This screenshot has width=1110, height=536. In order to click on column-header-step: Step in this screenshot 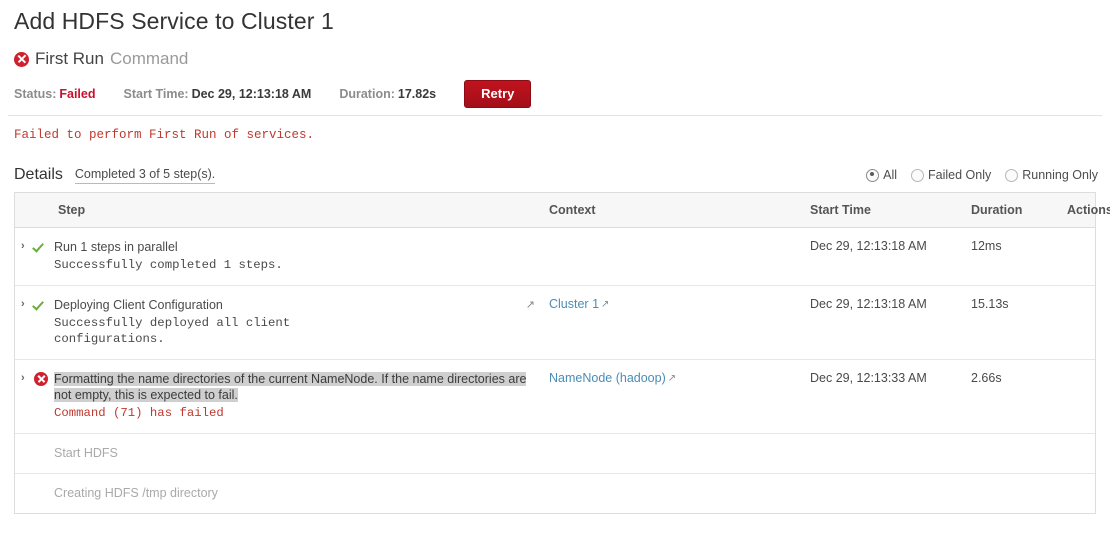, I will do `click(282, 210)`.